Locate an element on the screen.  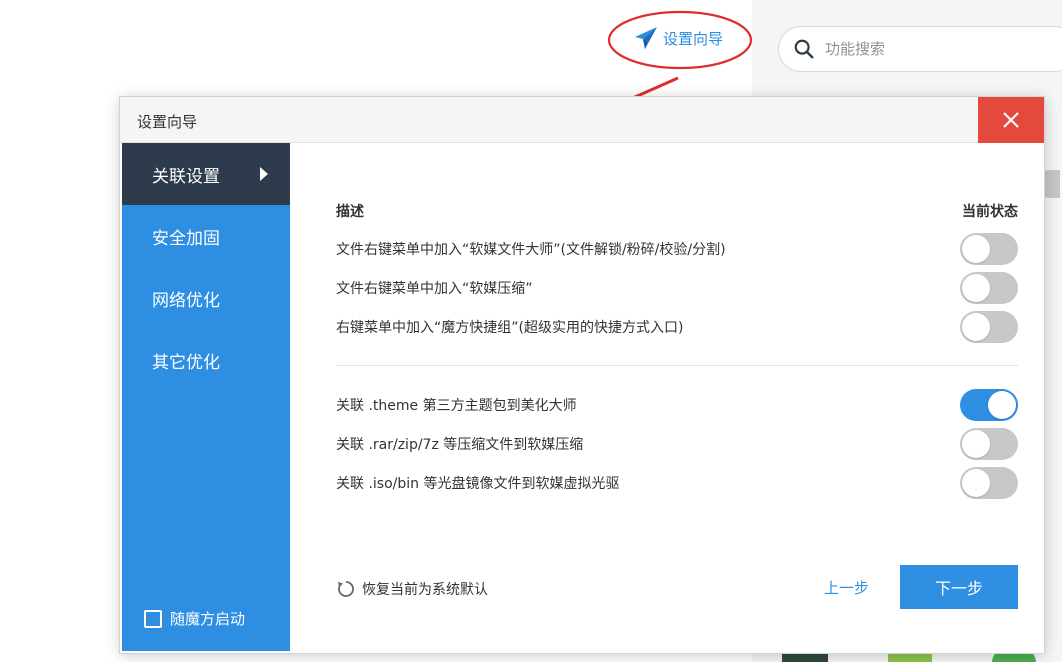
sidebar-item-network: 网络优化 is located at coordinates (206, 298).